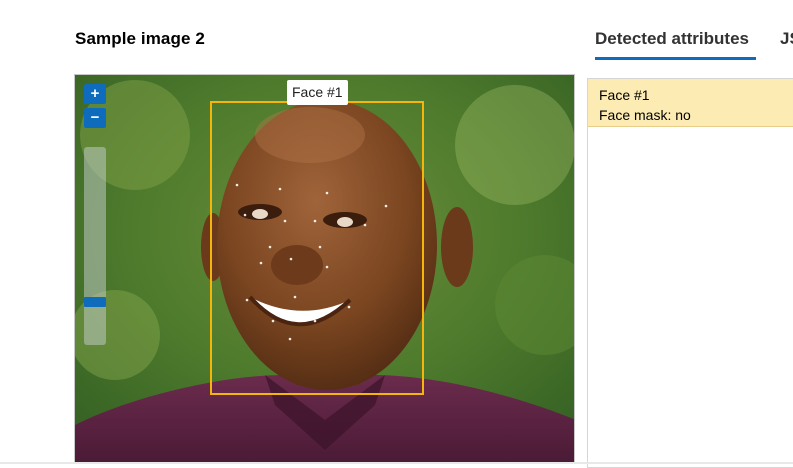 Image resolution: width=793 pixels, height=468 pixels. I want to click on zoom-out-button: −, so click(95, 118).